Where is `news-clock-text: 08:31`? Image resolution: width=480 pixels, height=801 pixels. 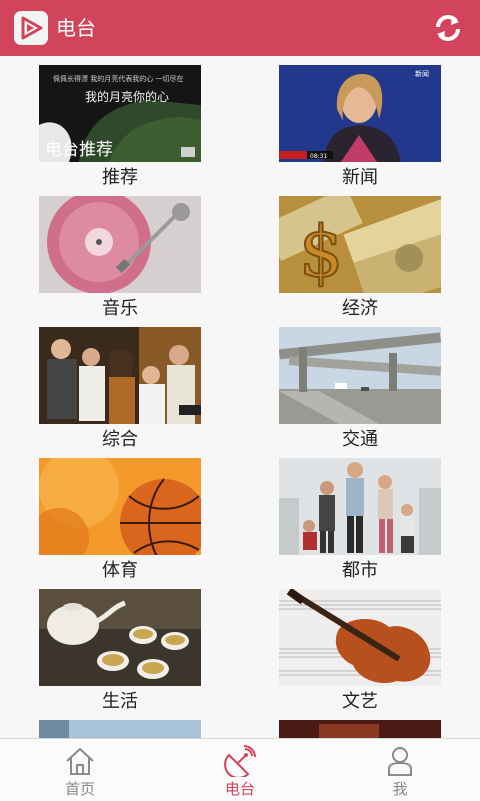
news-clock-text: 08:31 is located at coordinates (318, 156).